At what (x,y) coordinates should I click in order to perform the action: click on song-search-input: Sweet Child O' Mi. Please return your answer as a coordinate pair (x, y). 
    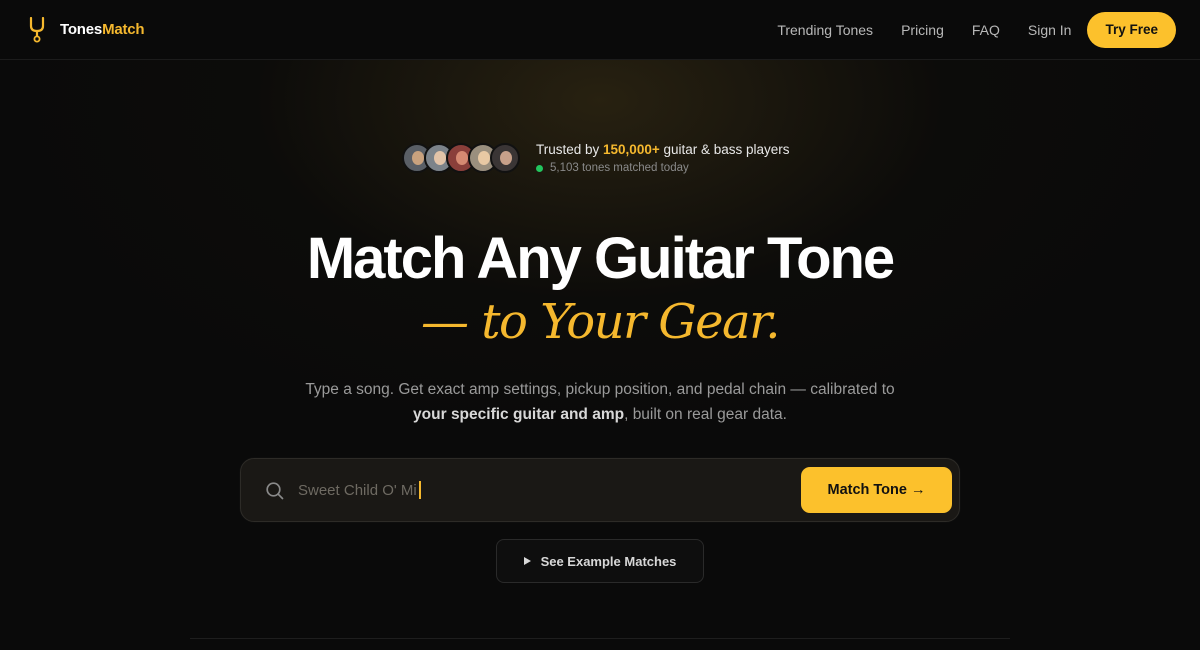
    Looking at the image, I should click on (359, 490).